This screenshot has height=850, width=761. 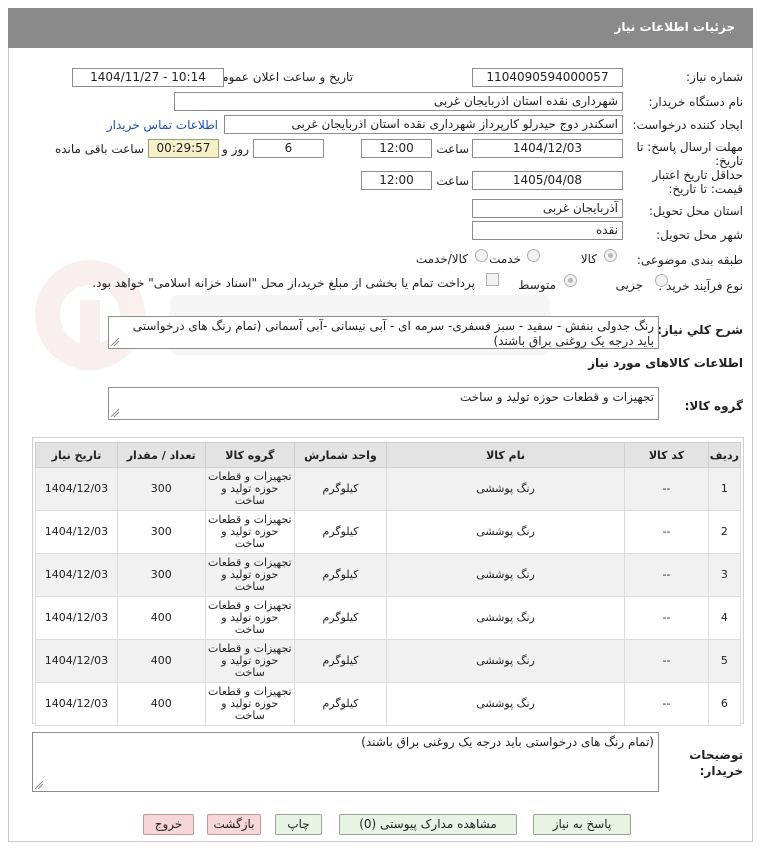 What do you see at coordinates (452, 181) in the screenshot?
I see `validity-time-label: ساعت` at bounding box center [452, 181].